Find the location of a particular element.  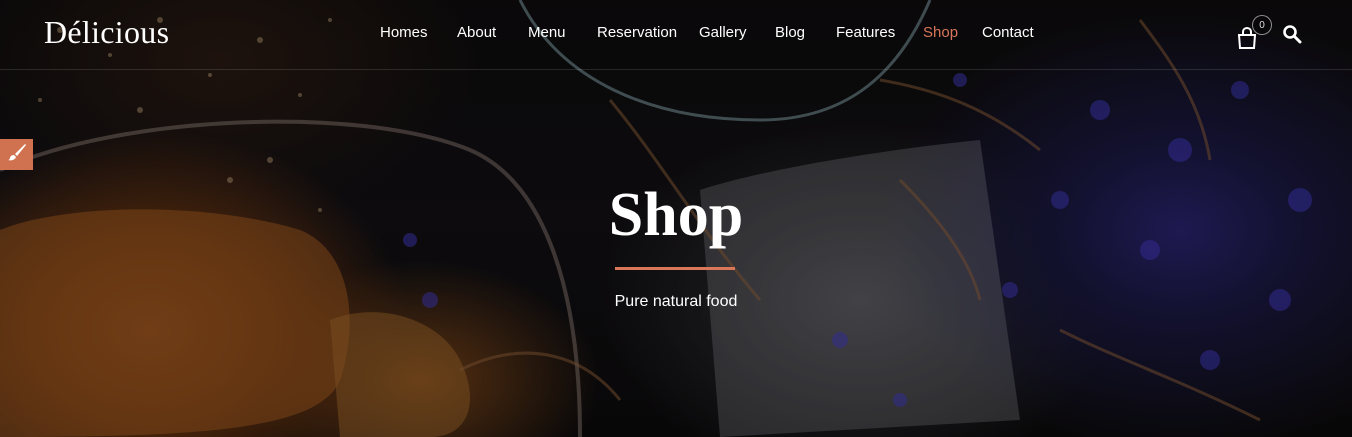

site-logo: Délicious is located at coordinates (106, 32).